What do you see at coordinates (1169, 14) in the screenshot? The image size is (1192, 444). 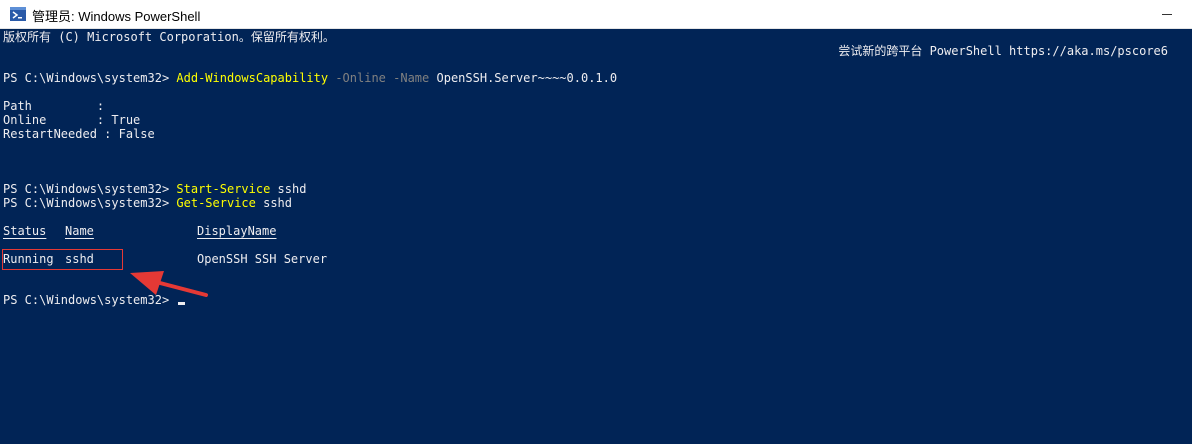 I see `minimize-button` at bounding box center [1169, 14].